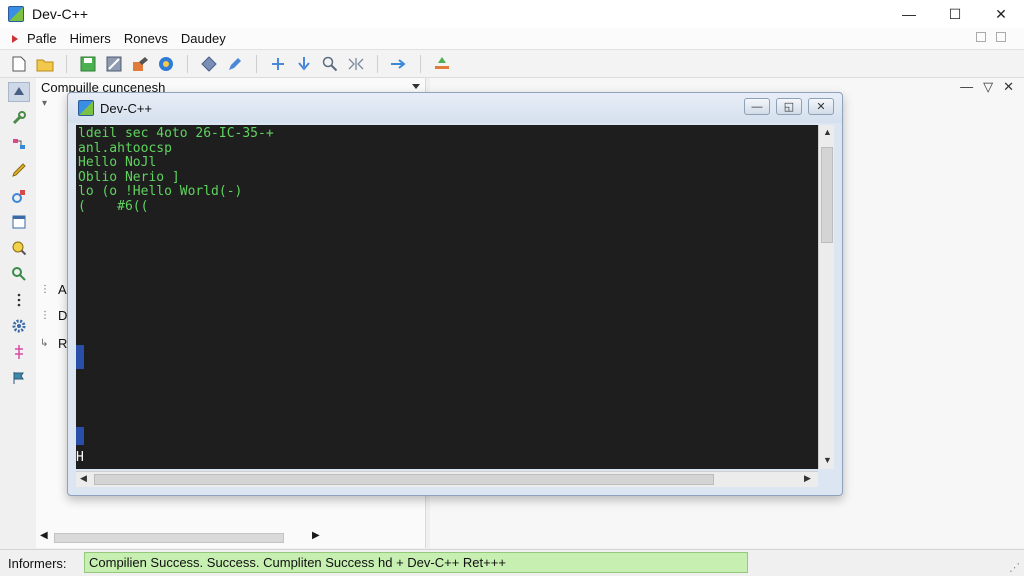 The image size is (1024, 576). I want to click on close-button: ✕, so click(1001, 14).